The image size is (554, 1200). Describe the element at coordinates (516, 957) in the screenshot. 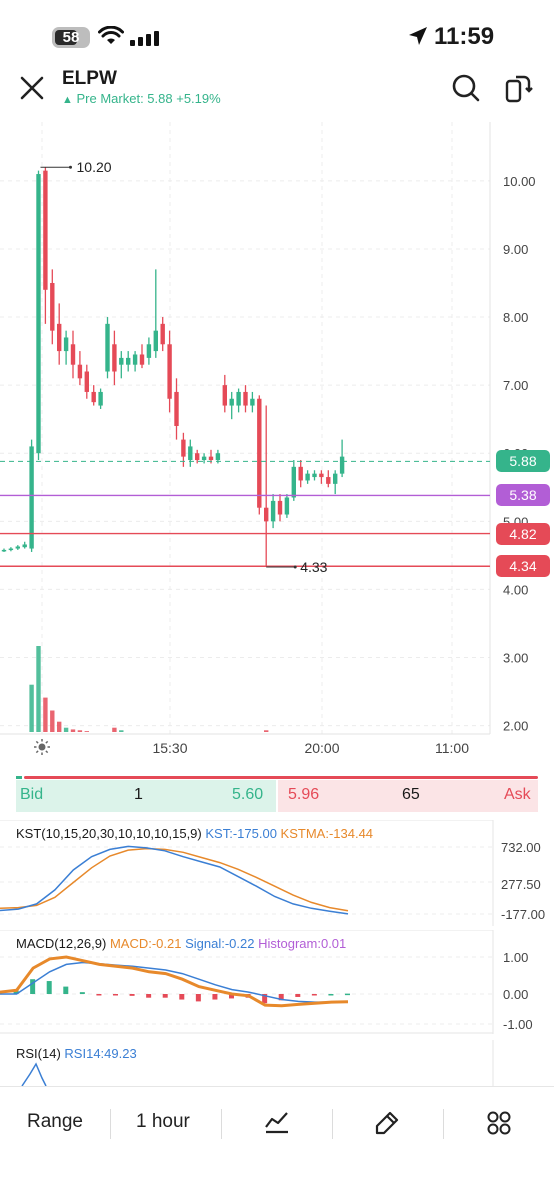

I see `macd-tick-high: 1.00` at that location.